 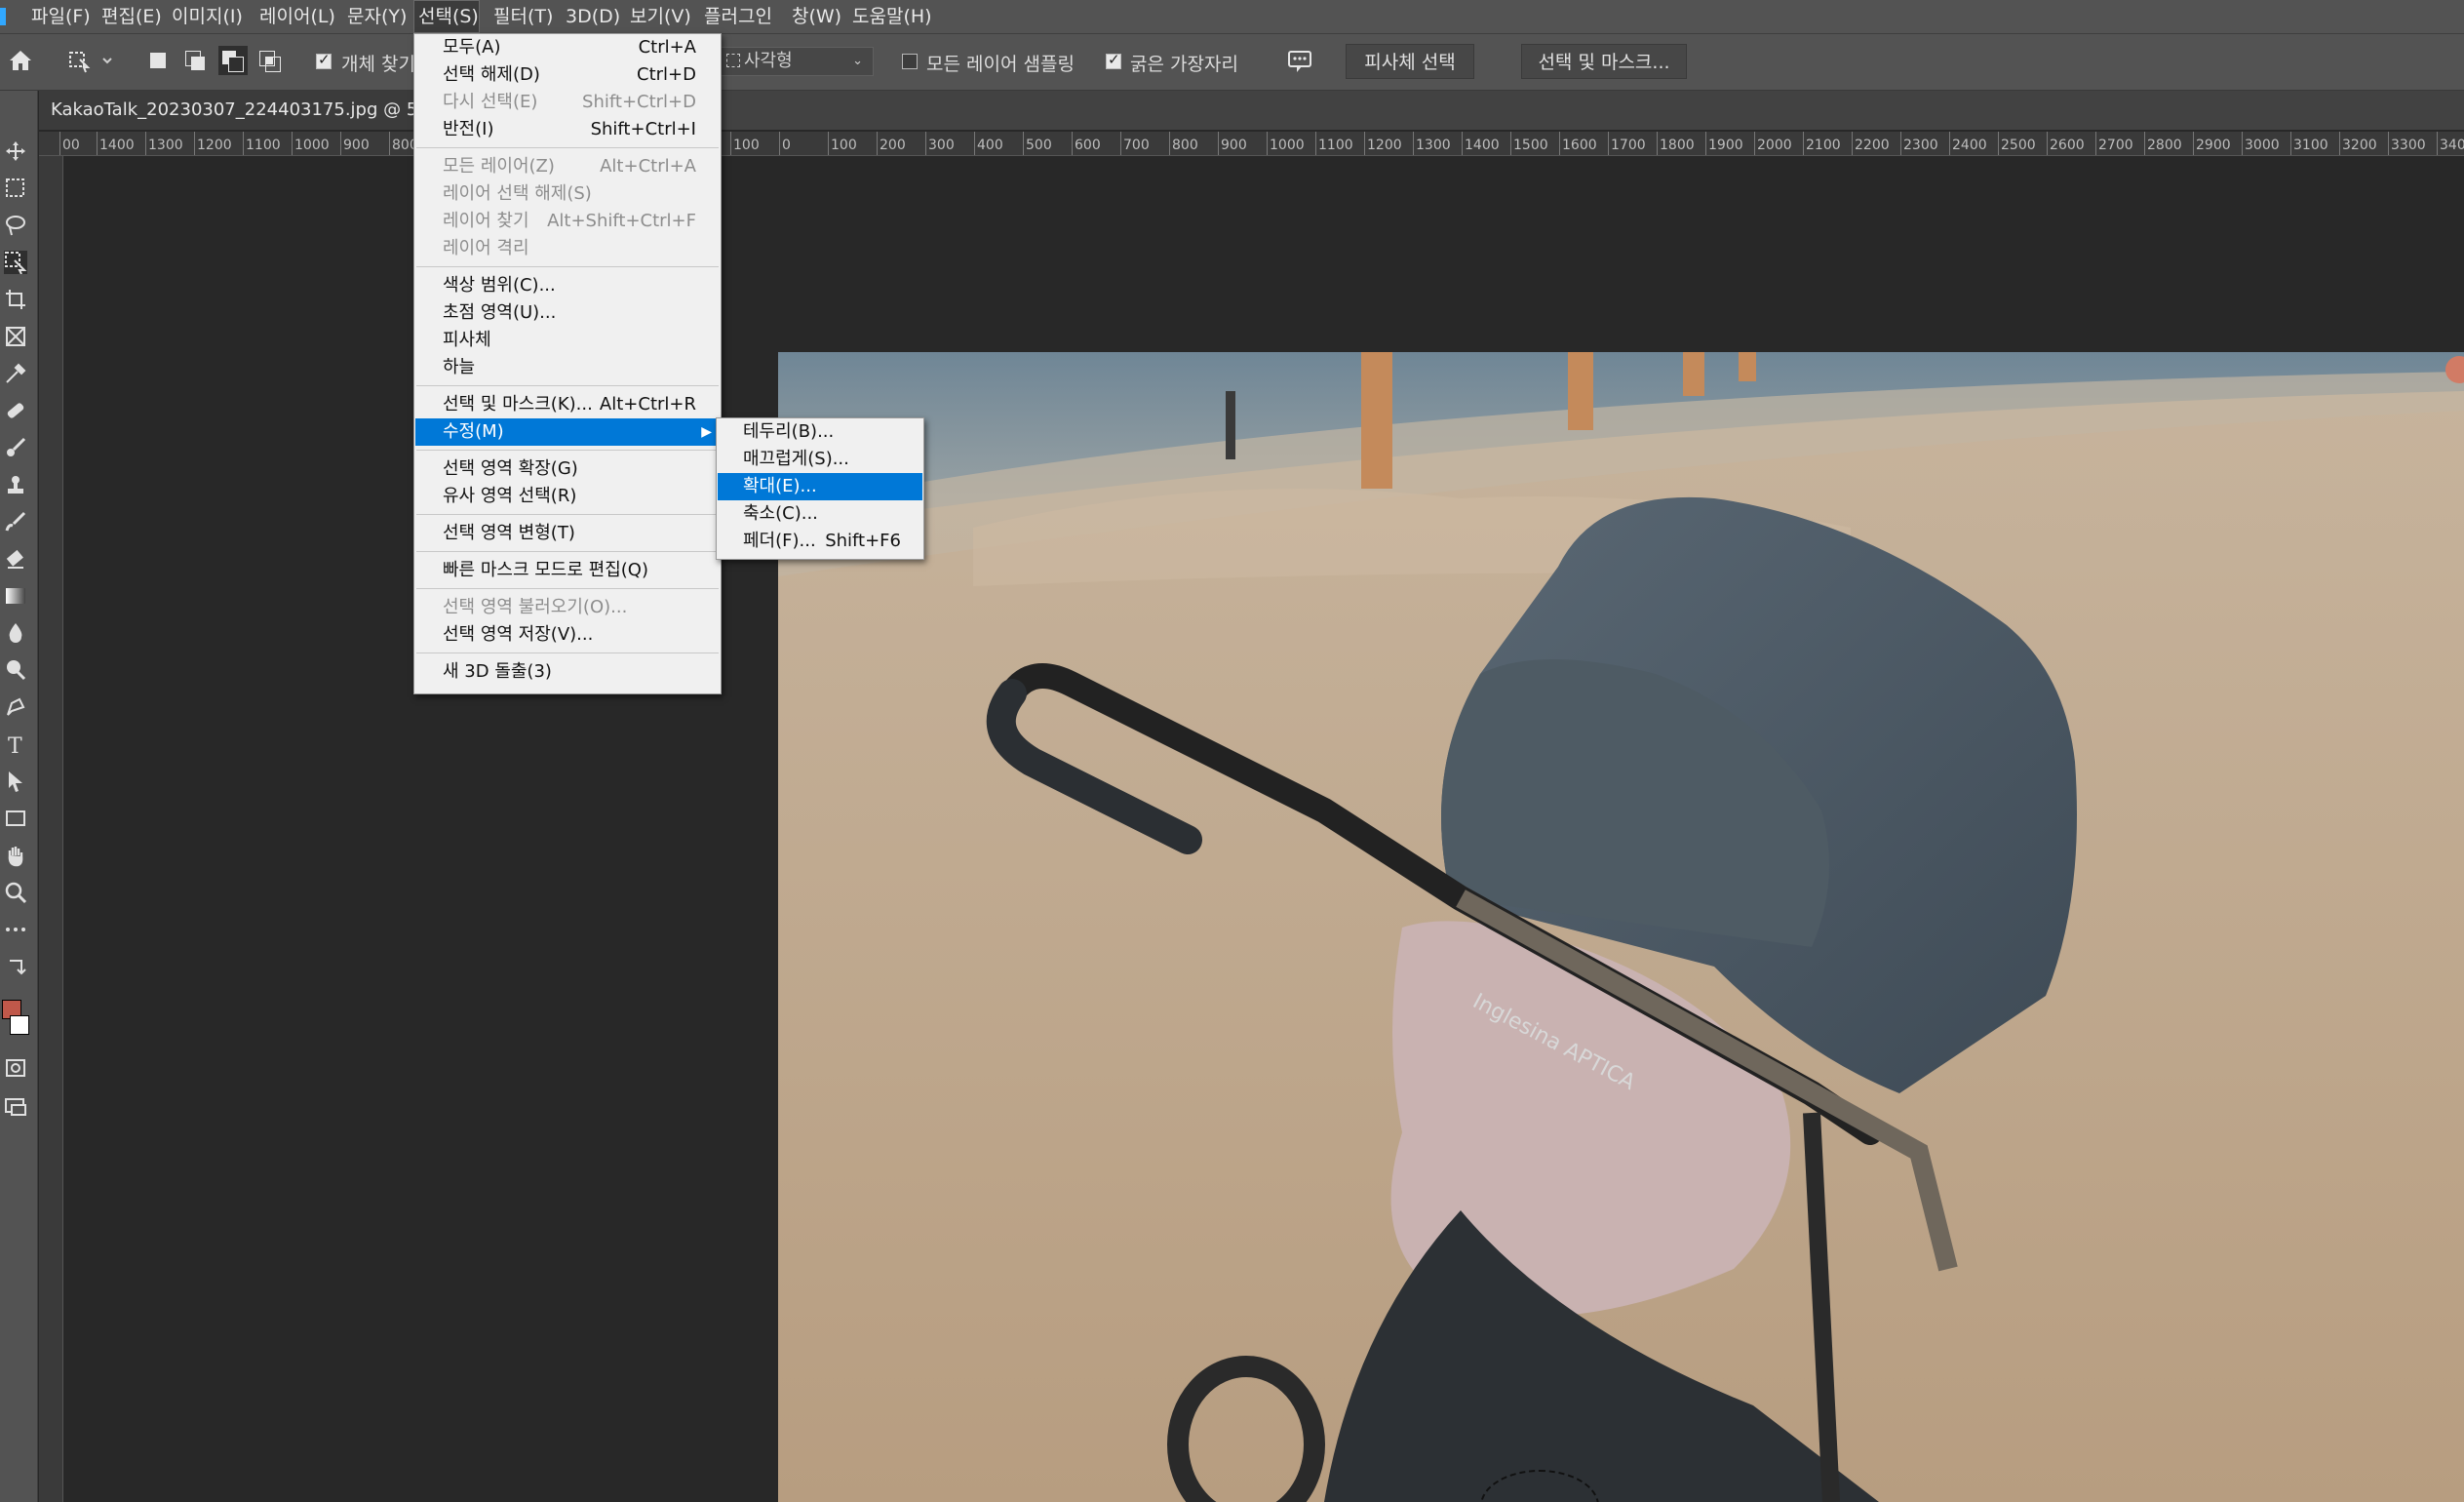 I want to click on gradient-tool-icon, so click(x=15, y=596).